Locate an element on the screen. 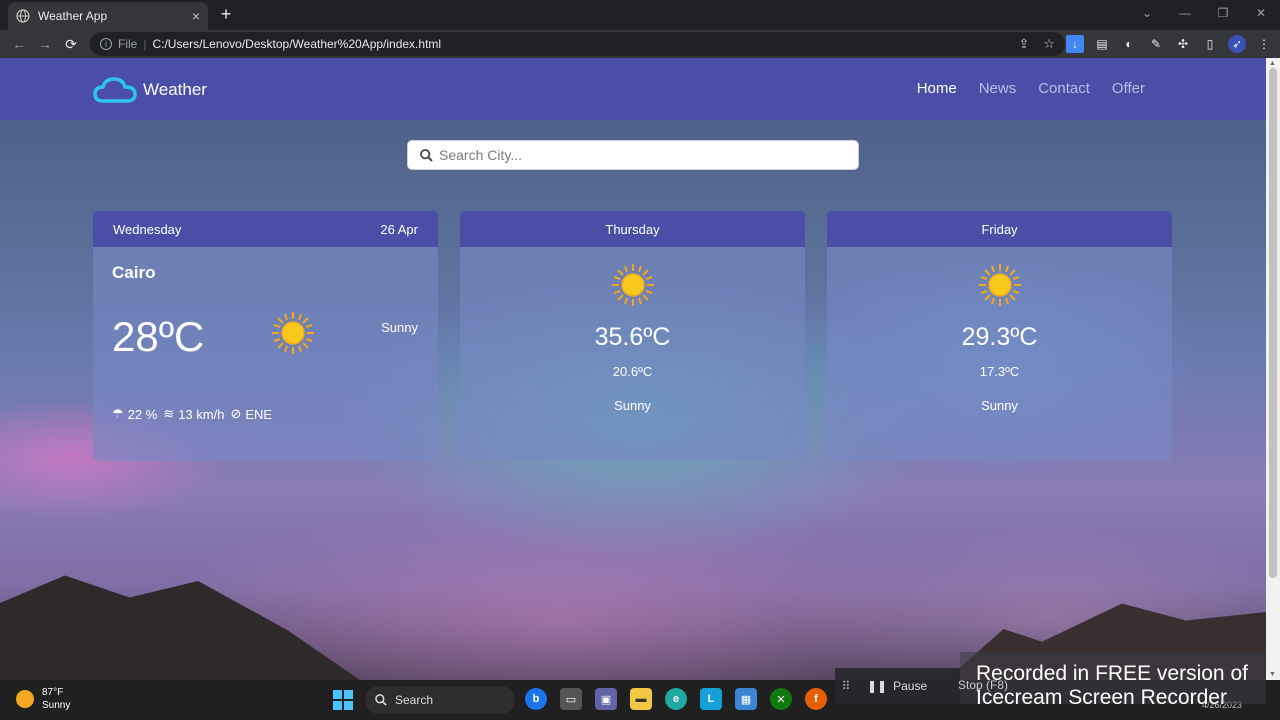 This screenshot has height=720, width=1280. taskbar-apps: b ▭ ▣ ▬ e L ▦ ✕ f is located at coordinates (676, 699).